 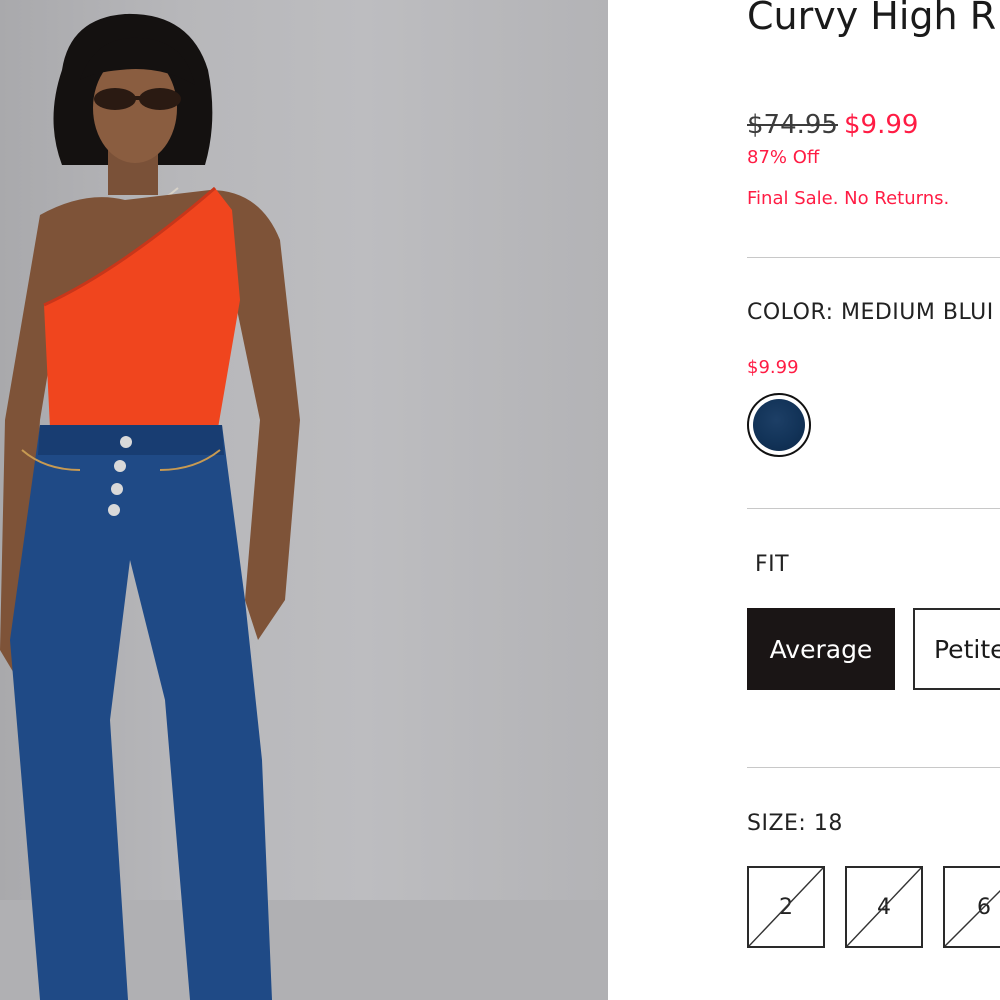 I want to click on fit-option-petite: Petite, so click(x=956, y=649).